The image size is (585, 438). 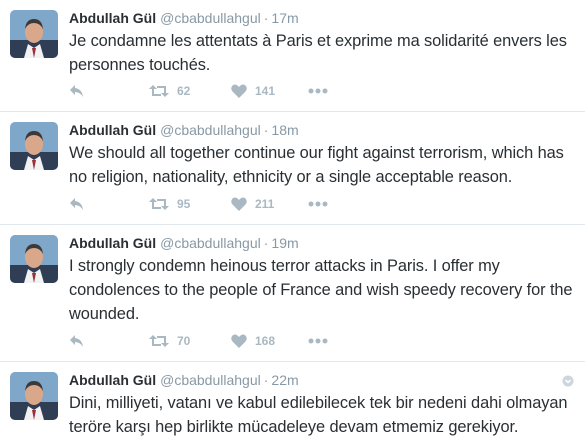 I want to click on retweet-count: 70, so click(x=184, y=341).